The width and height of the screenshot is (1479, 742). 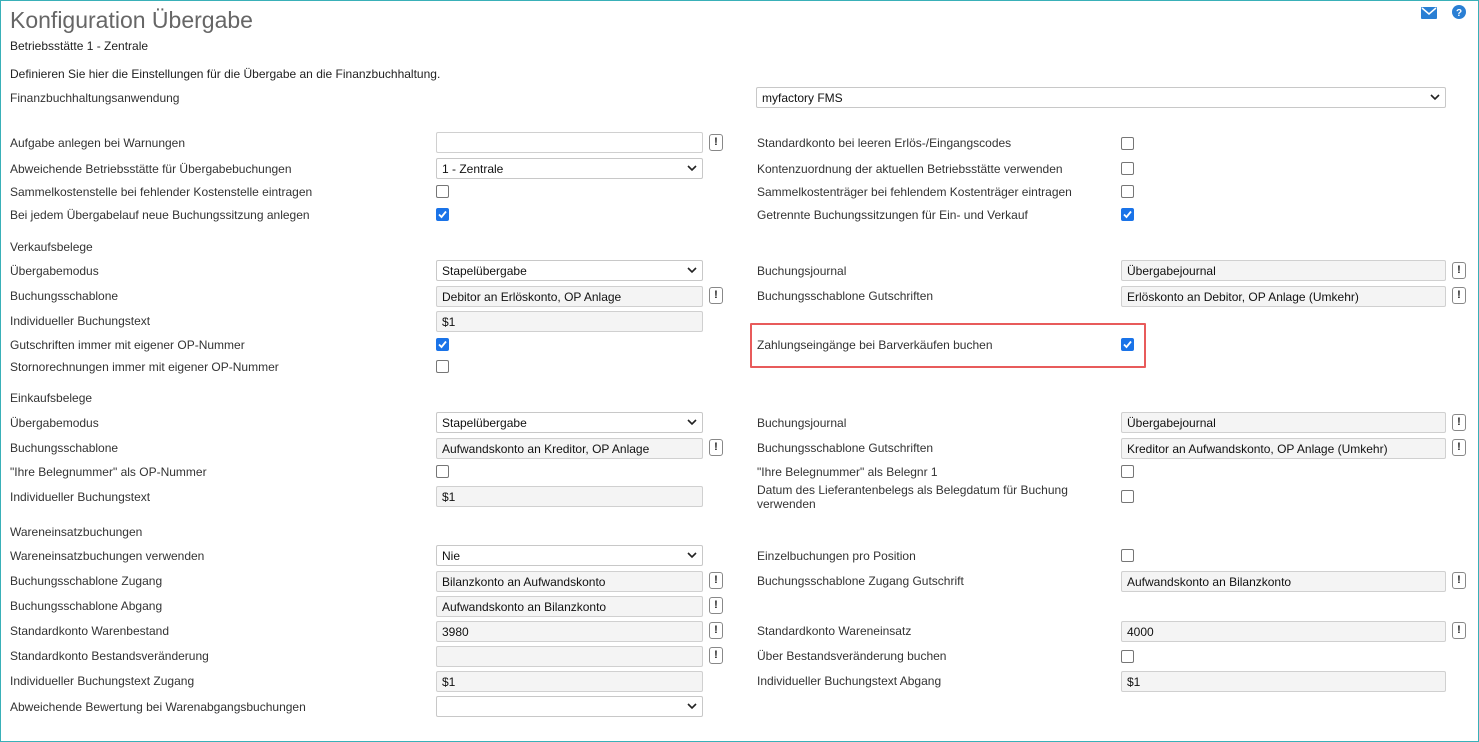 I want to click on verkauf-modus-select: Stapelübergabe, so click(x=569, y=270).